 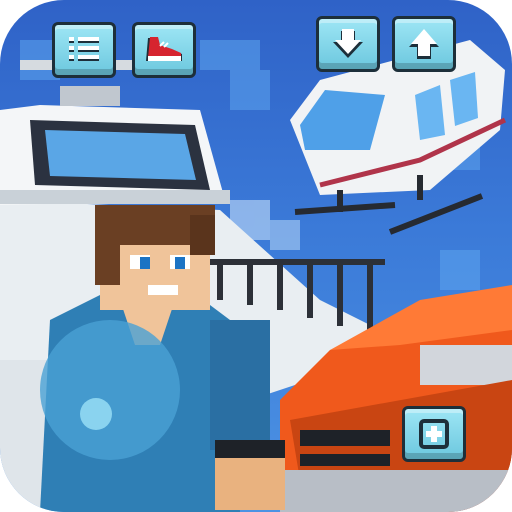 I want to click on plus-icon, so click(x=434, y=434).